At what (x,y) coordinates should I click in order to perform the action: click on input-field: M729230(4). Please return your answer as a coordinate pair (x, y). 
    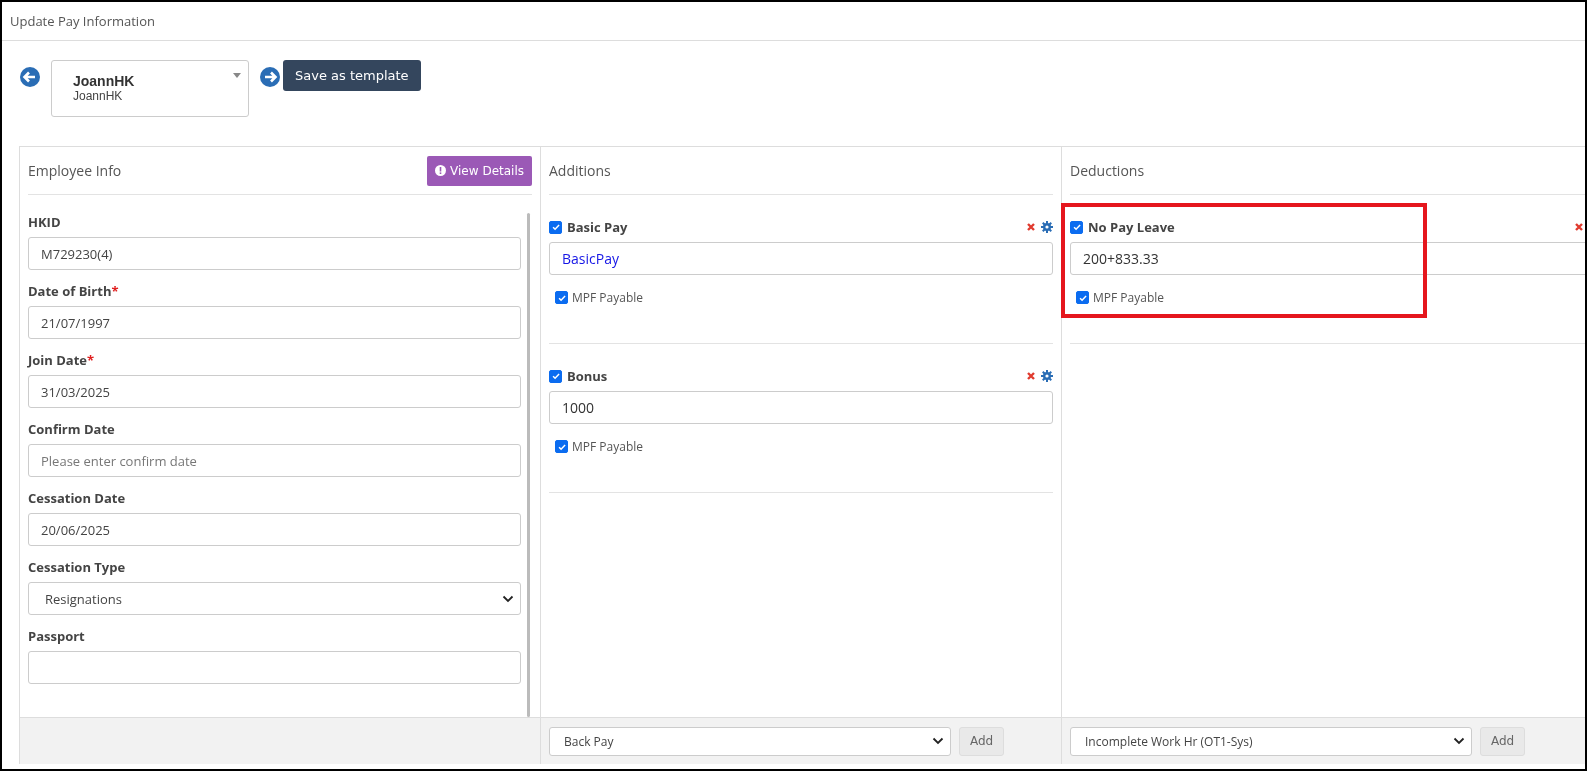
    Looking at the image, I should click on (274, 253).